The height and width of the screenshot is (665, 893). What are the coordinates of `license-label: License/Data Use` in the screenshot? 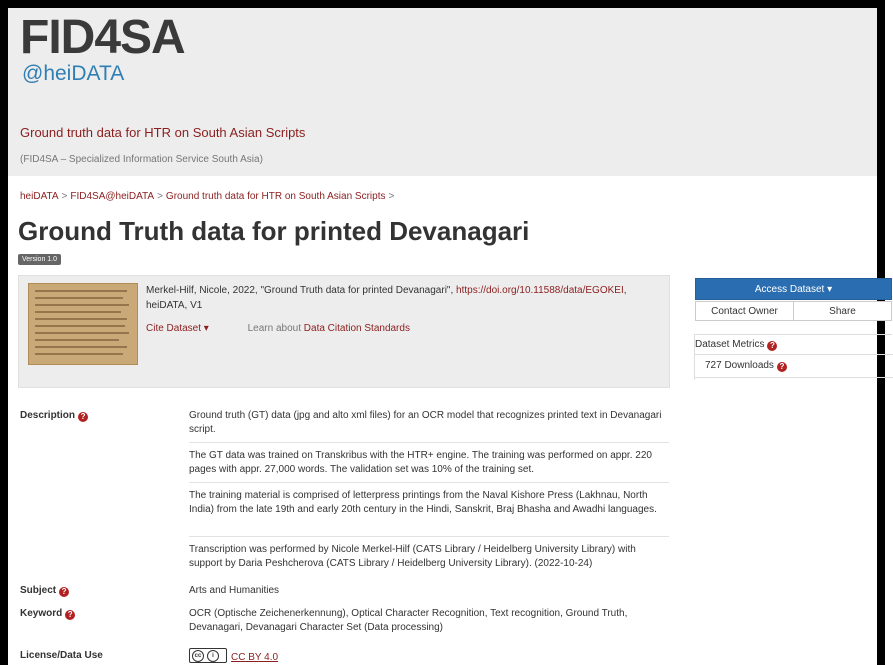 It's located at (61, 655).